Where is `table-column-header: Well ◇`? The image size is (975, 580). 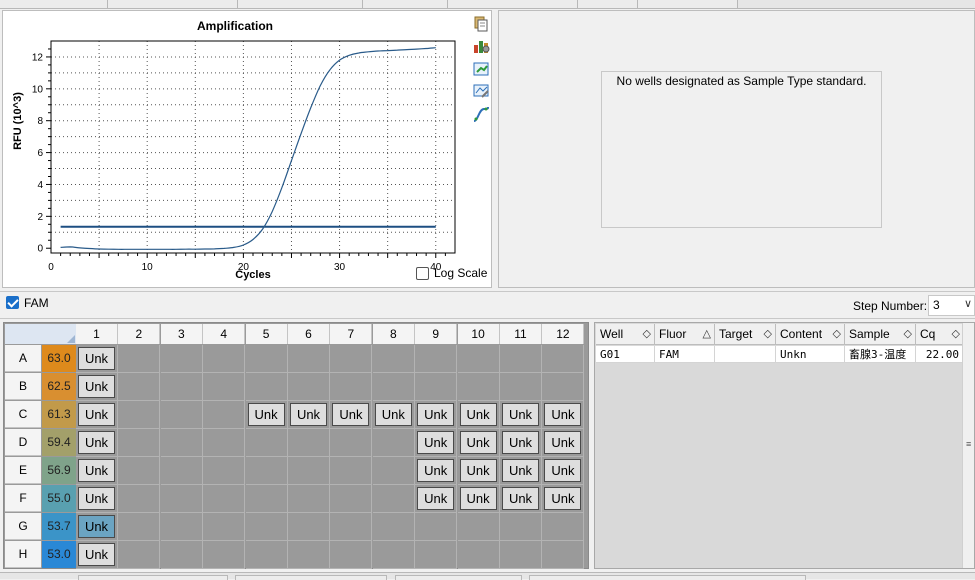
table-column-header: Well ◇ is located at coordinates (625, 334).